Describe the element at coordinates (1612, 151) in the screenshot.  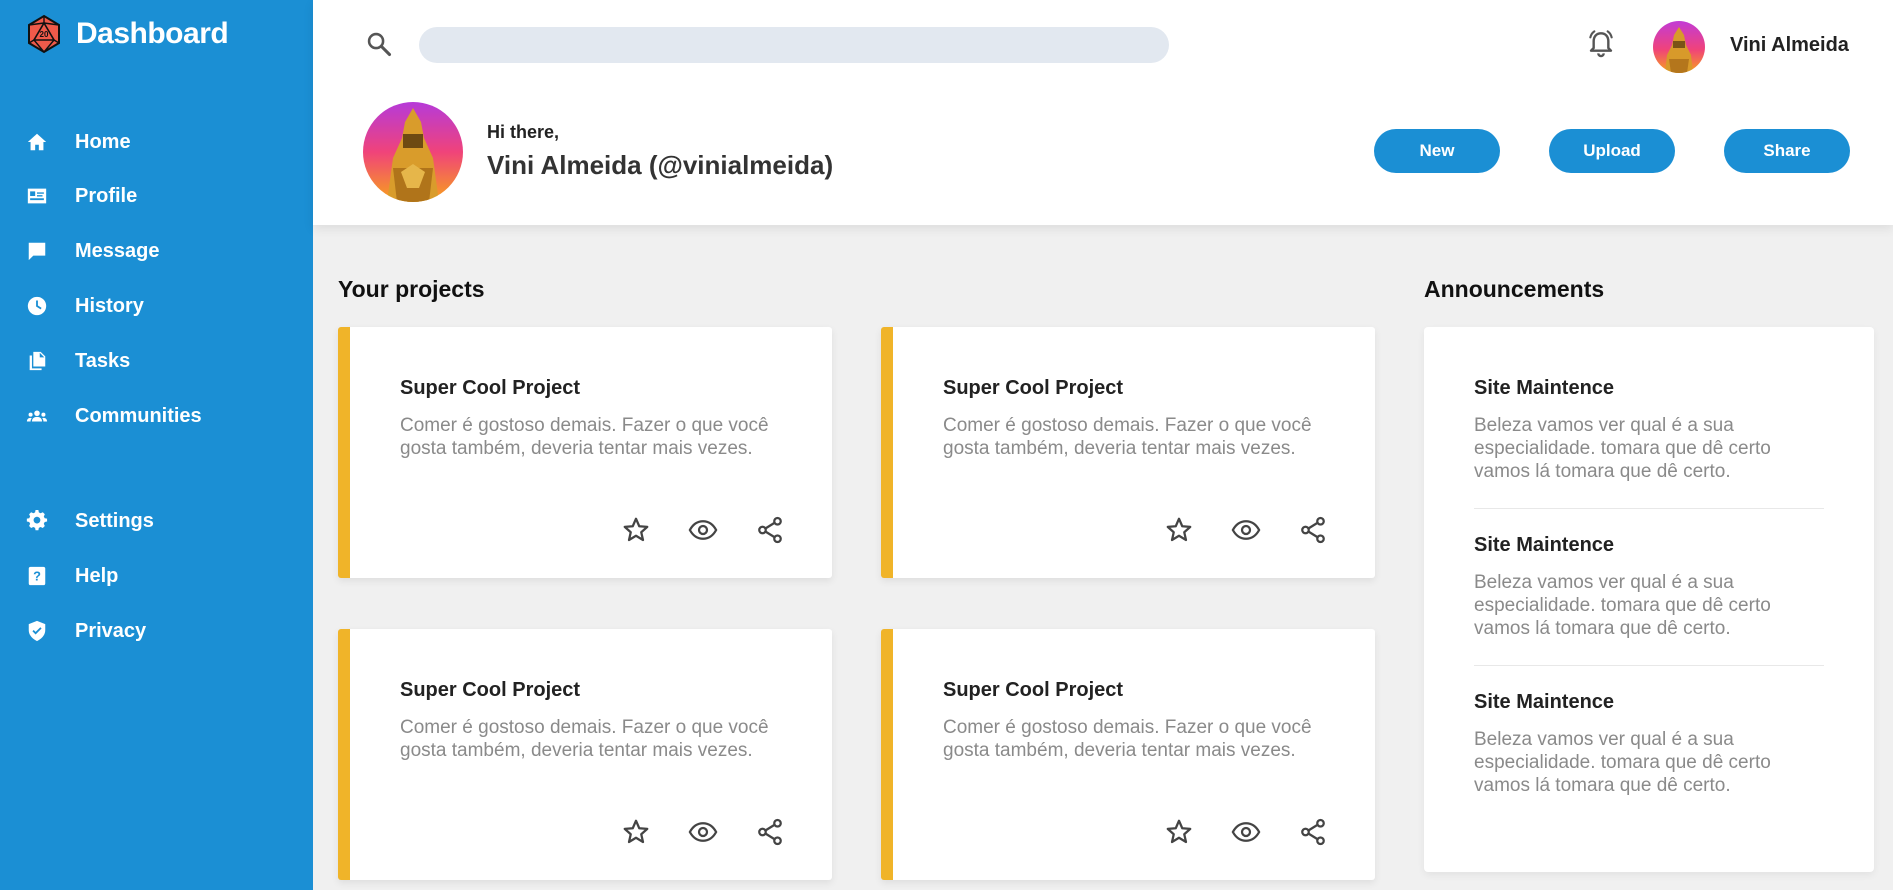
I see `upload-button: Upload` at that location.